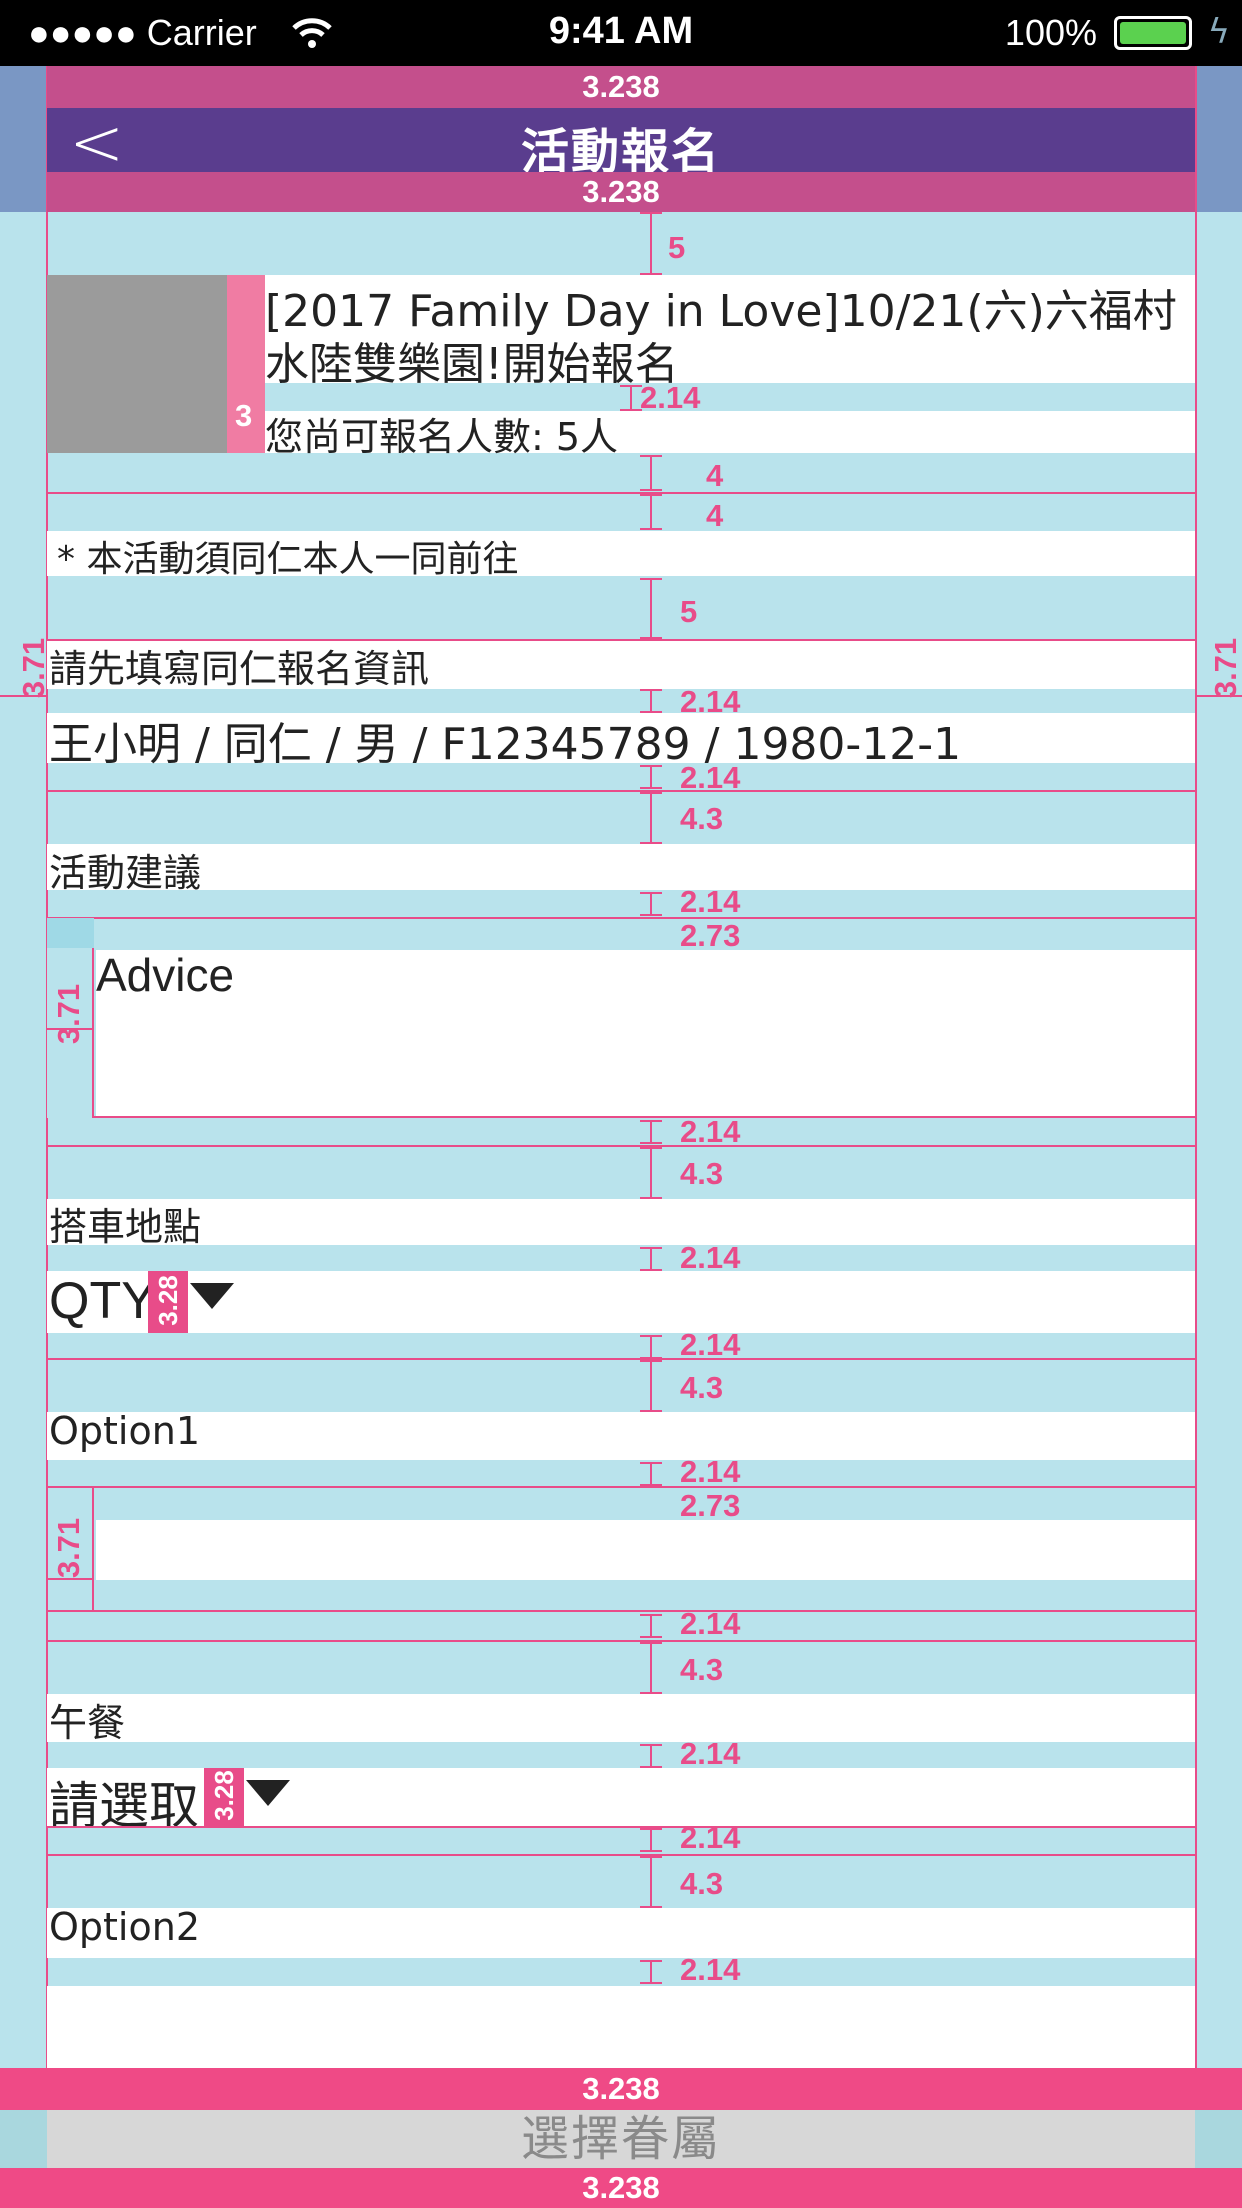  I want to click on dim-371-advice: 3.71, so click(69, 1014).